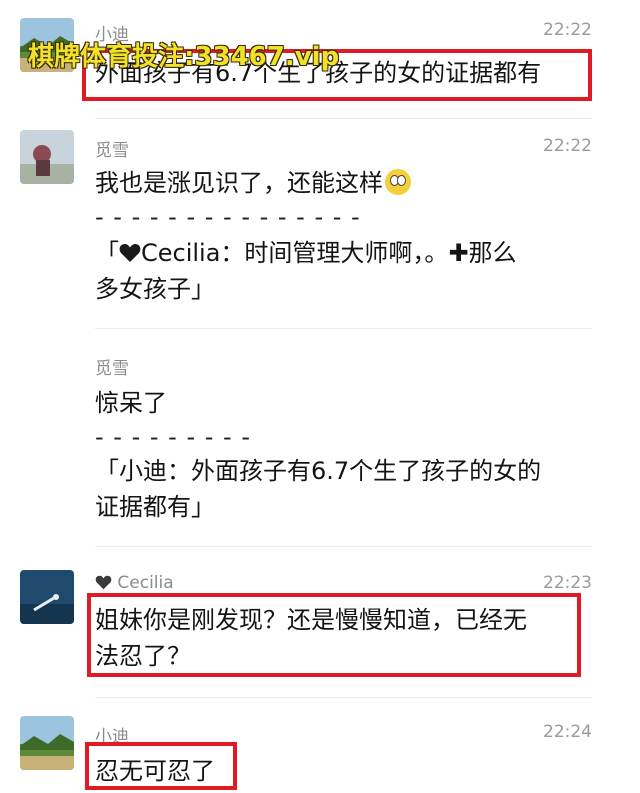  I want to click on quote-text: Cecilia：时间管理大师啊，。, so click(295, 253).